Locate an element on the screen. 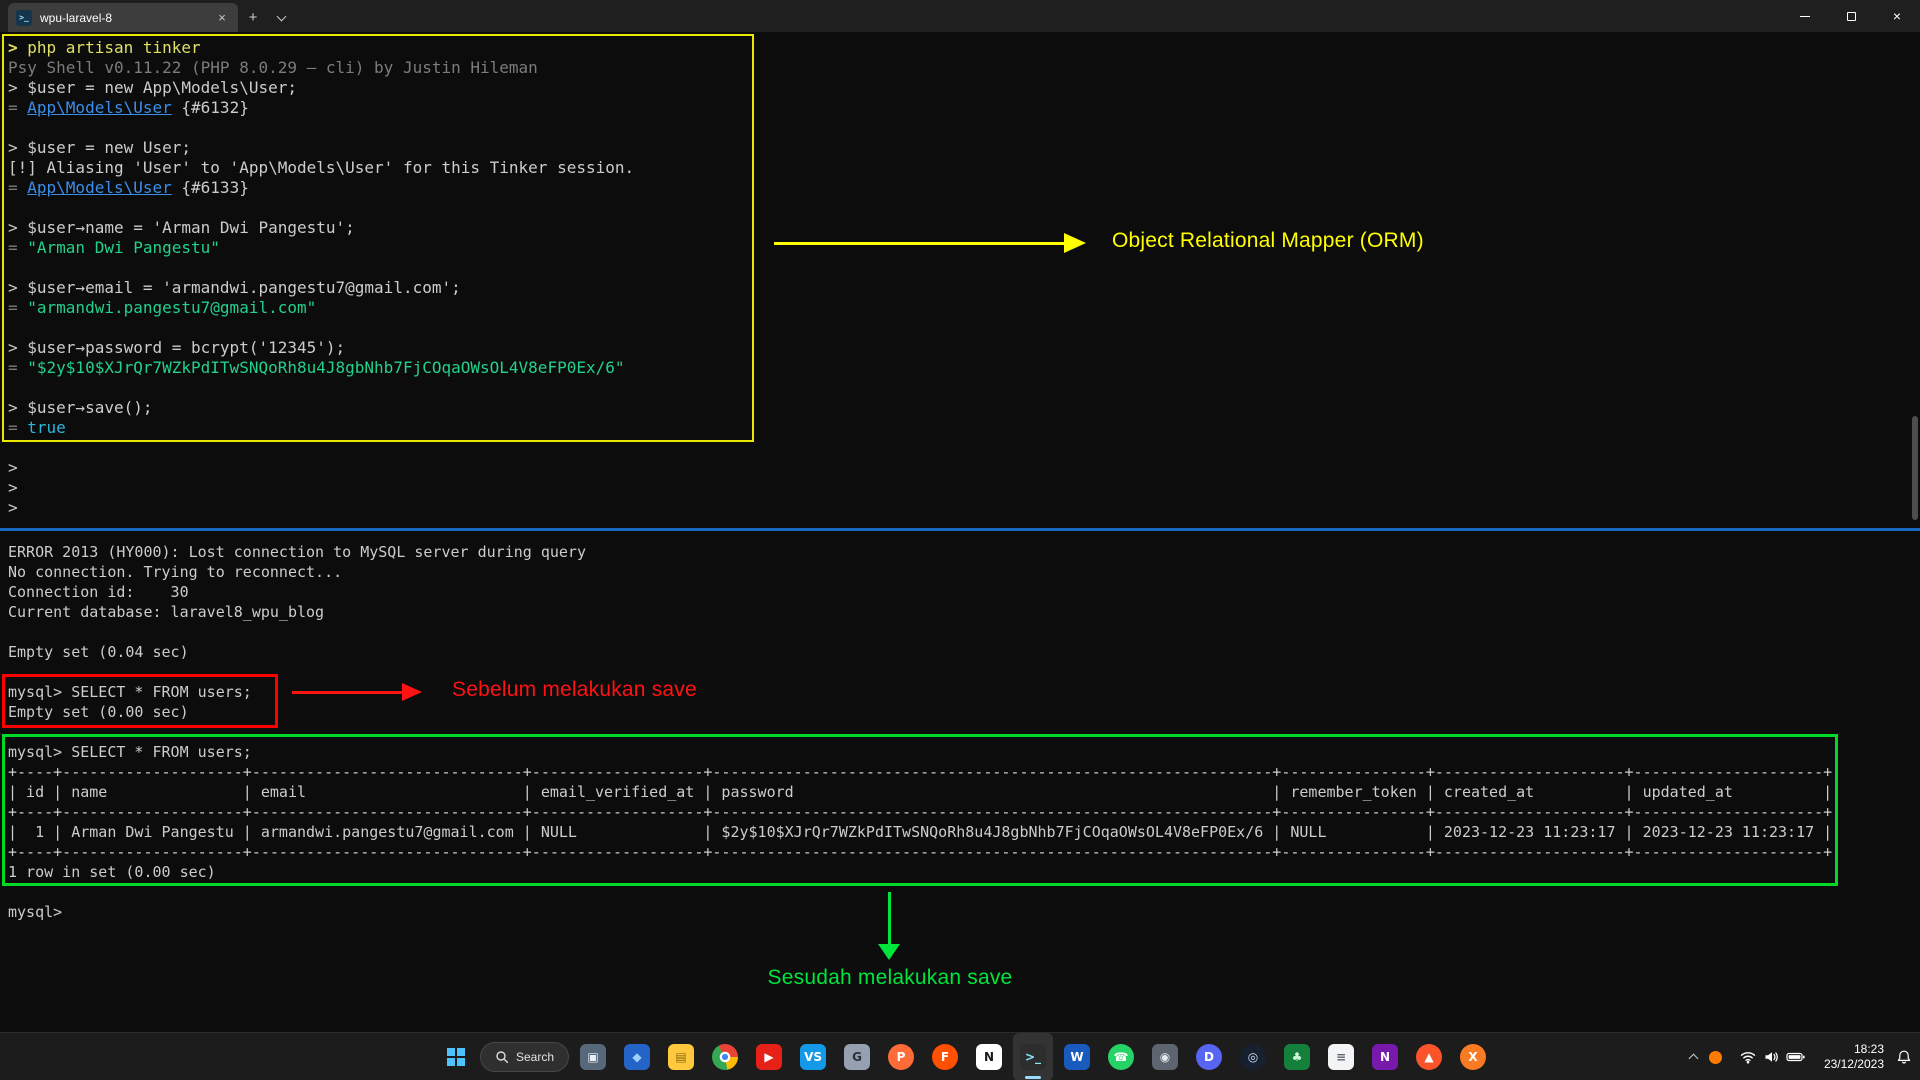 The image size is (1920, 1080). whatsapp-icon: ☎ is located at coordinates (1121, 1056).